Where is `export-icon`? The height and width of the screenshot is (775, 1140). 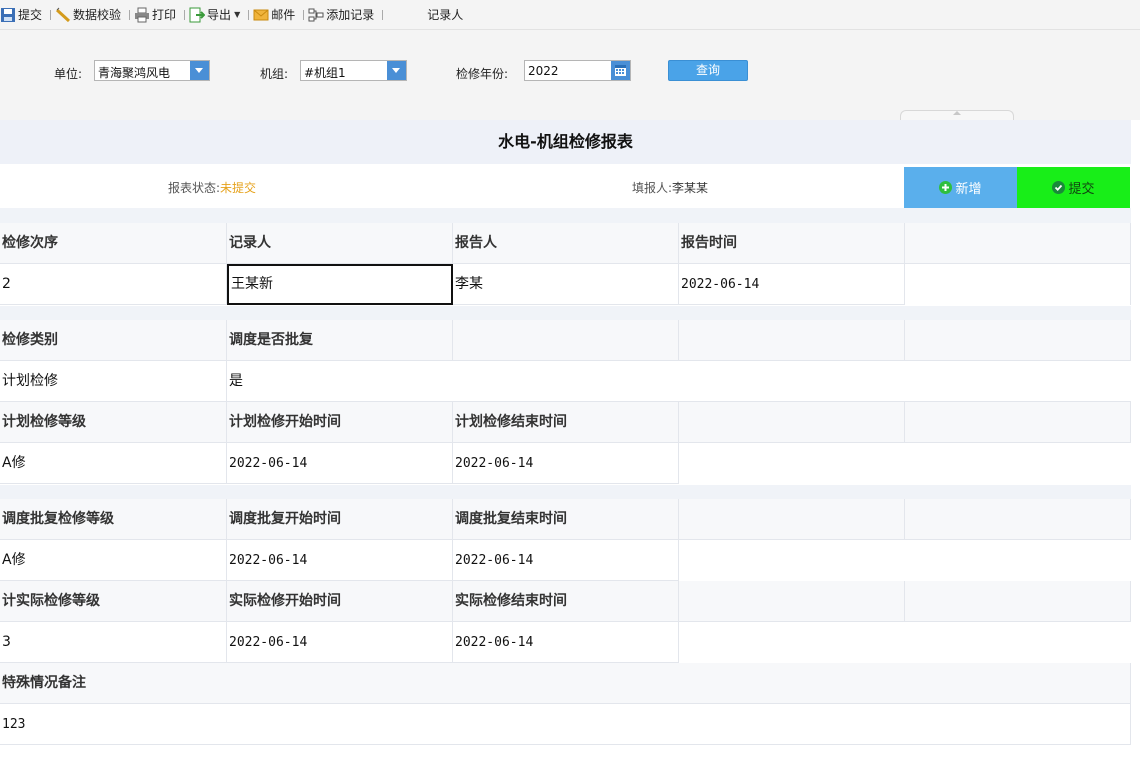 export-icon is located at coordinates (197, 14).